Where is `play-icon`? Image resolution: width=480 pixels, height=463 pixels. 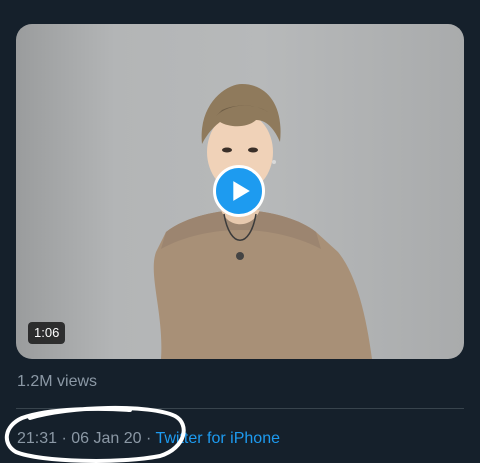 play-icon is located at coordinates (241, 191).